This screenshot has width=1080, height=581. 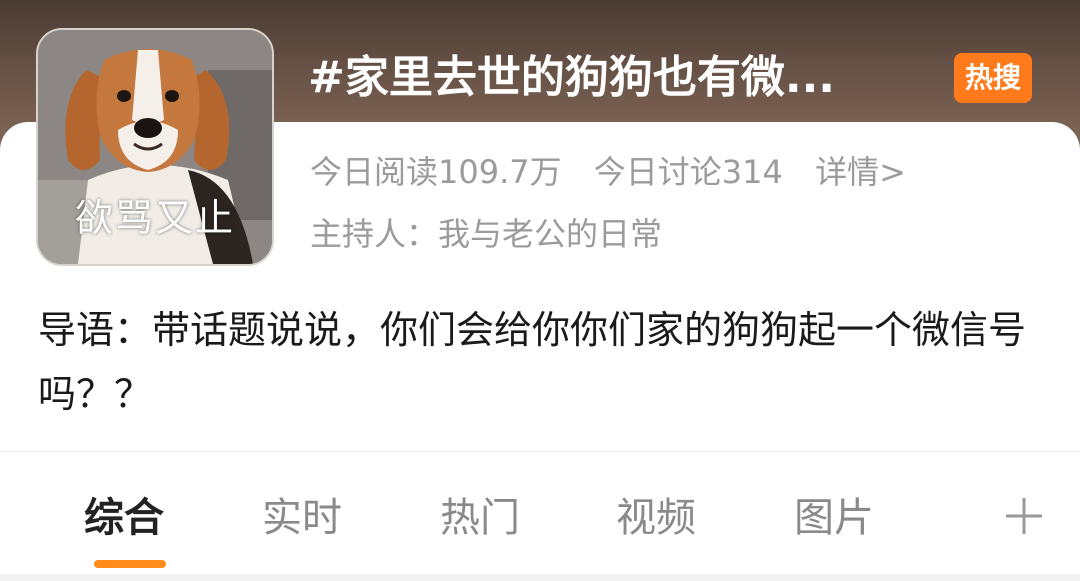 What do you see at coordinates (486, 234) in the screenshot?
I see `topic-host: 主持人：我与老公的日常` at bounding box center [486, 234].